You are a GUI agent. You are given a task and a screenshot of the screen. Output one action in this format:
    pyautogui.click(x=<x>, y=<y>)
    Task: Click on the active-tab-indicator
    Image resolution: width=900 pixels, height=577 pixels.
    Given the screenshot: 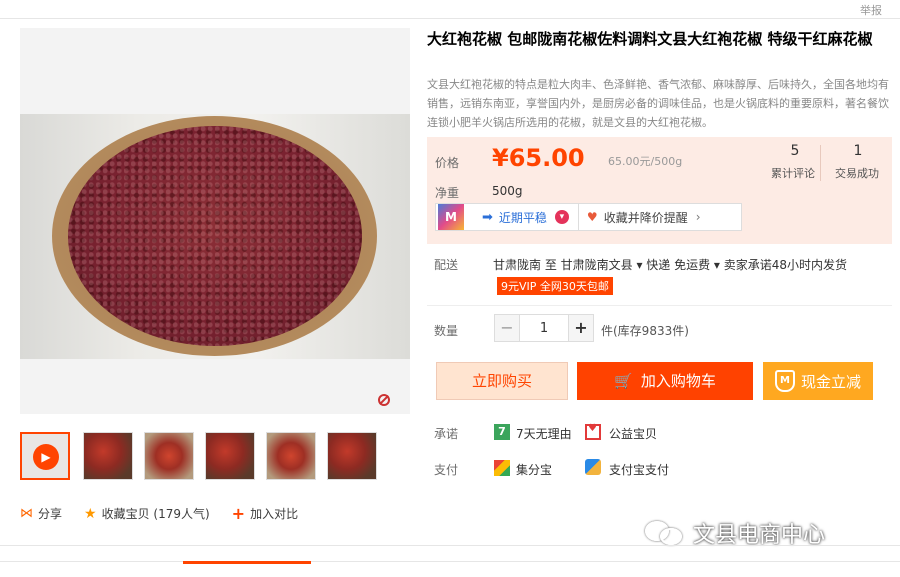 What is the action you would take?
    pyautogui.click(x=247, y=562)
    